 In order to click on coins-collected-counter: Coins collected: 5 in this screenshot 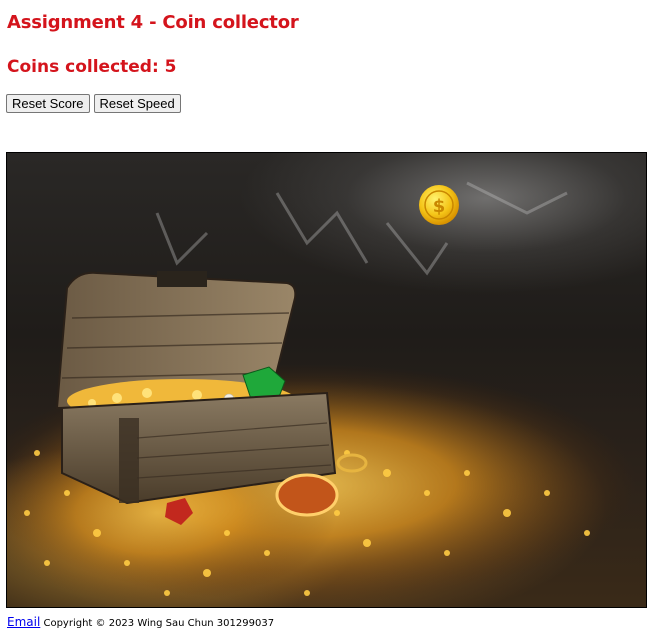, I will do `click(92, 67)`.